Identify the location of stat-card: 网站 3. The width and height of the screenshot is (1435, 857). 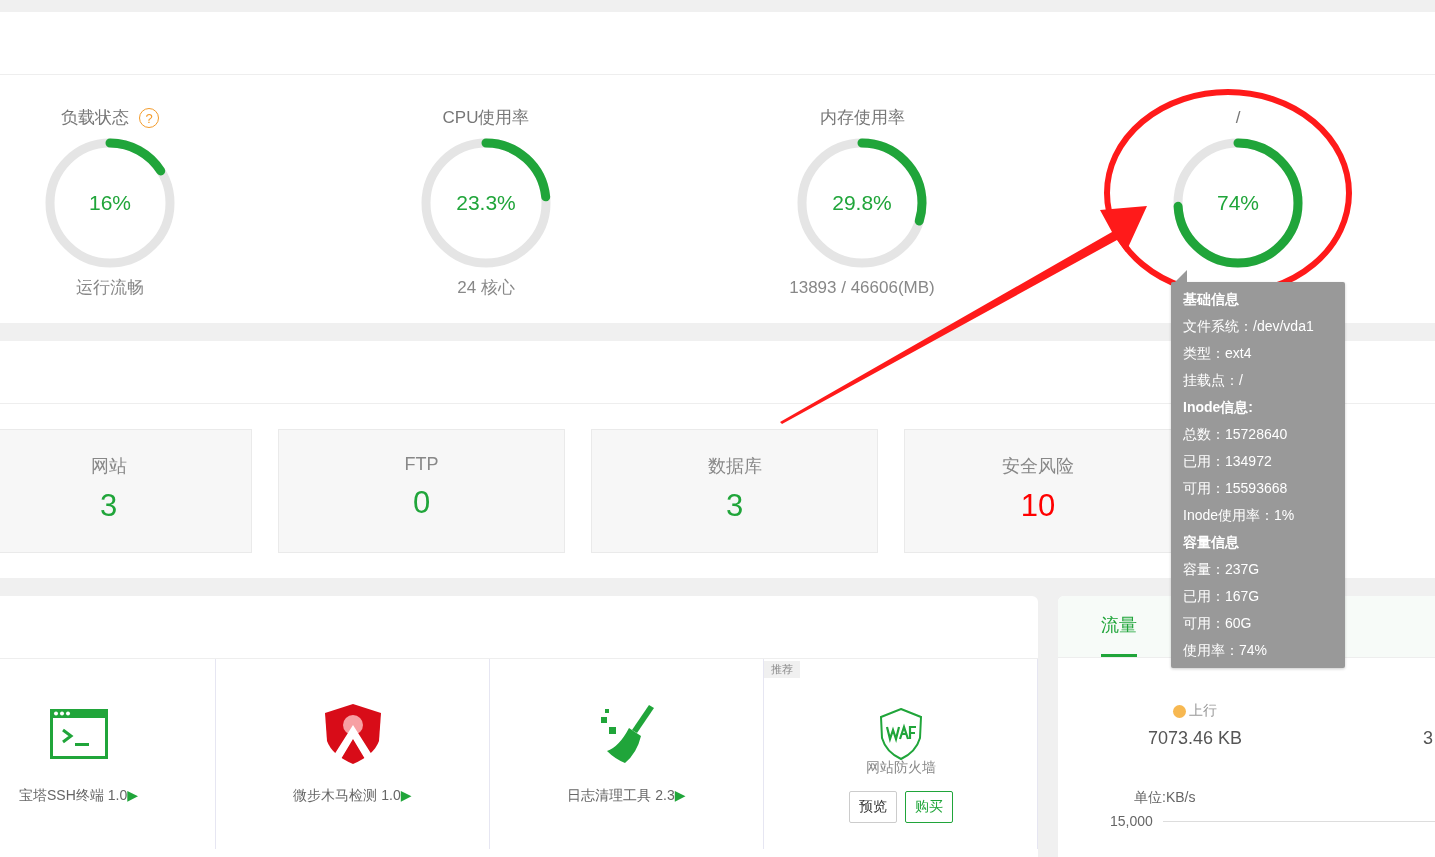
(126, 491).